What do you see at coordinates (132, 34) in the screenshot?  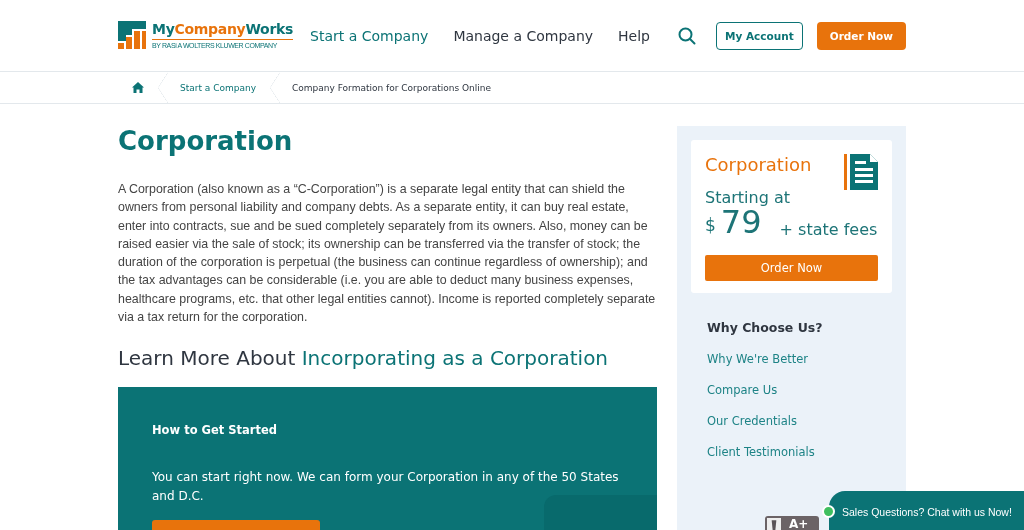 I see `logo-icon` at bounding box center [132, 34].